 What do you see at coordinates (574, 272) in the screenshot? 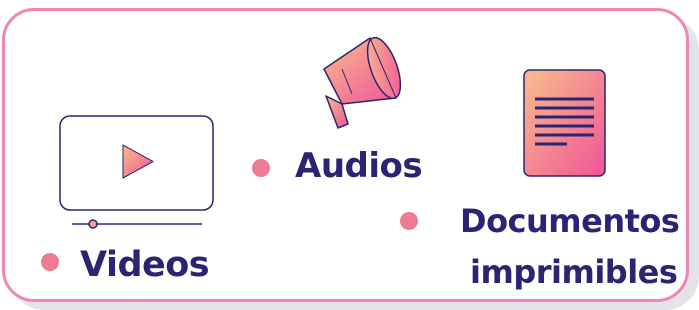
I see `documentos-label-line2: imprimibles` at bounding box center [574, 272].